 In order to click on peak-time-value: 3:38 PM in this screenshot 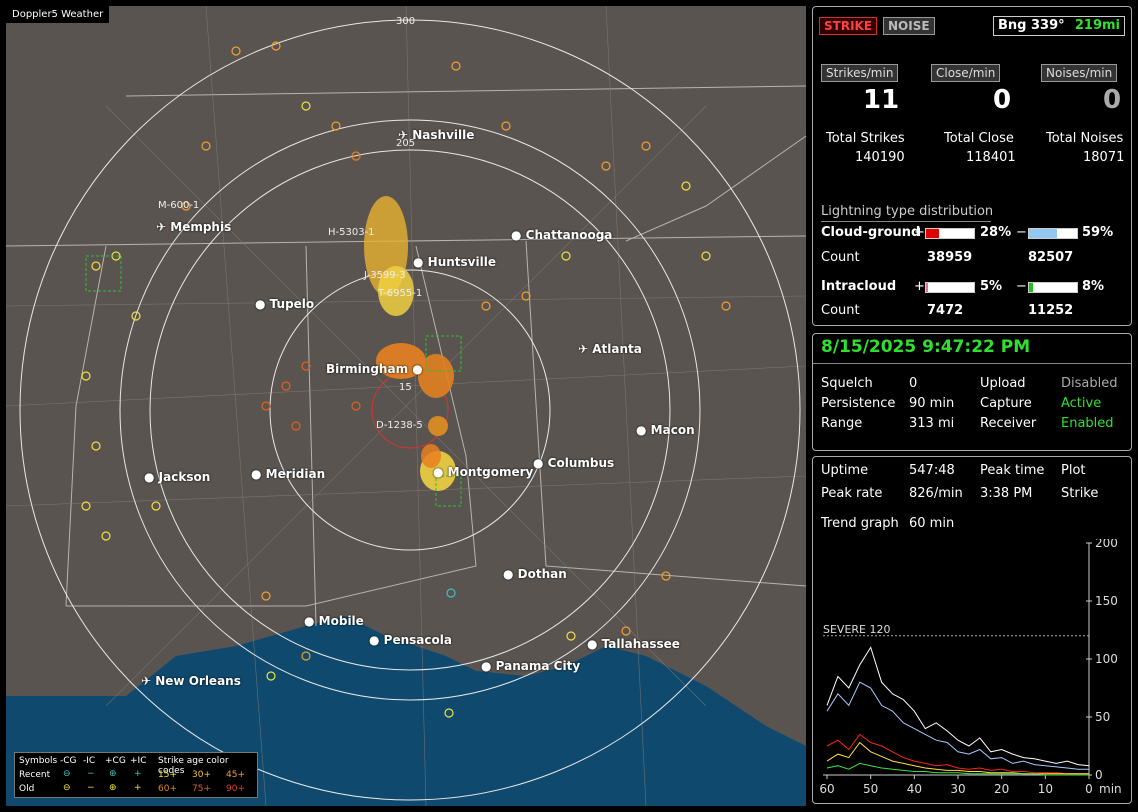, I will do `click(1006, 493)`.